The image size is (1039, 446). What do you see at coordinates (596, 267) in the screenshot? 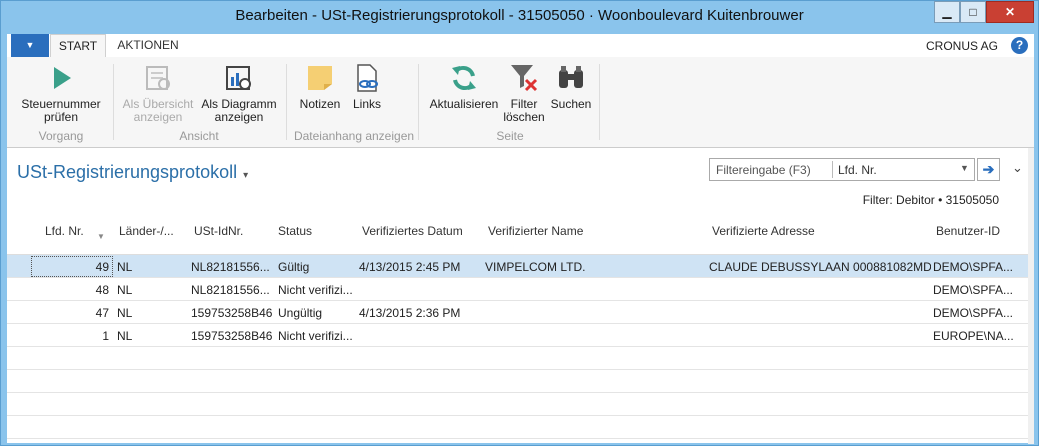
I see `cell-name: VIMPELCOM LTD.` at bounding box center [596, 267].